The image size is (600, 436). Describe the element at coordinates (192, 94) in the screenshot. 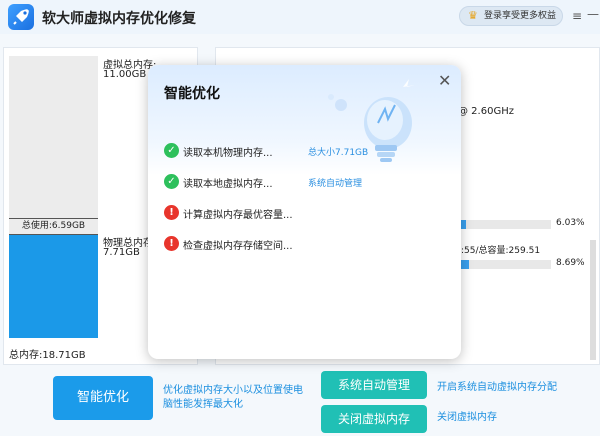

I see `dialog-title: 智能优化` at that location.